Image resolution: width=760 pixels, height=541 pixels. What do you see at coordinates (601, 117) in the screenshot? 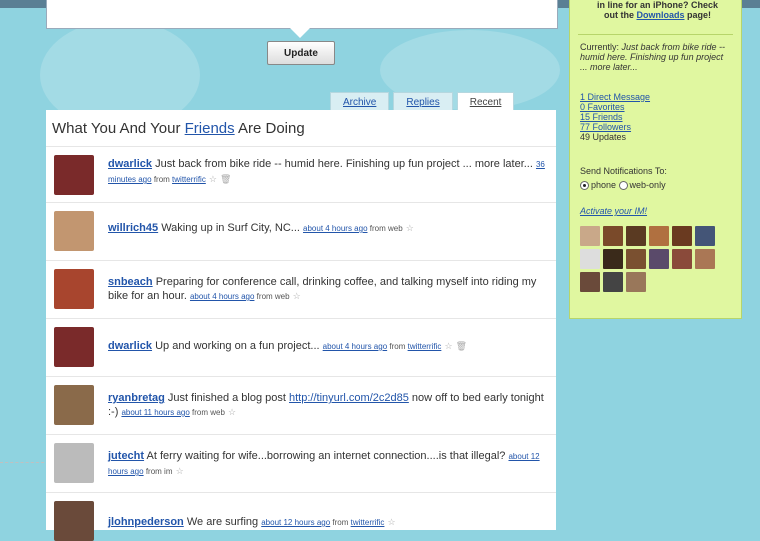
I see `friends-count-link: 15 Friends` at bounding box center [601, 117].